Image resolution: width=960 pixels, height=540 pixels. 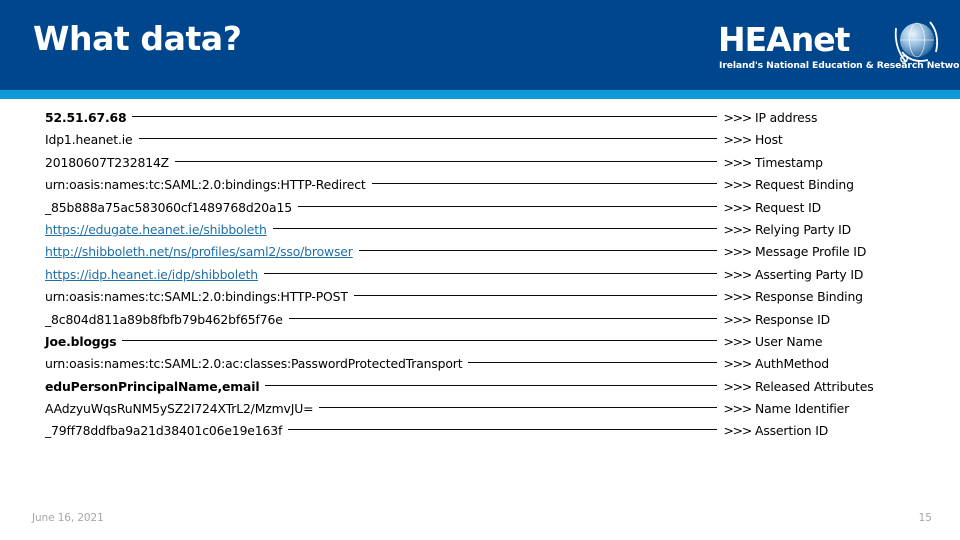 What do you see at coordinates (814, 386) in the screenshot?
I see `row-label: Released Attributes` at bounding box center [814, 386].